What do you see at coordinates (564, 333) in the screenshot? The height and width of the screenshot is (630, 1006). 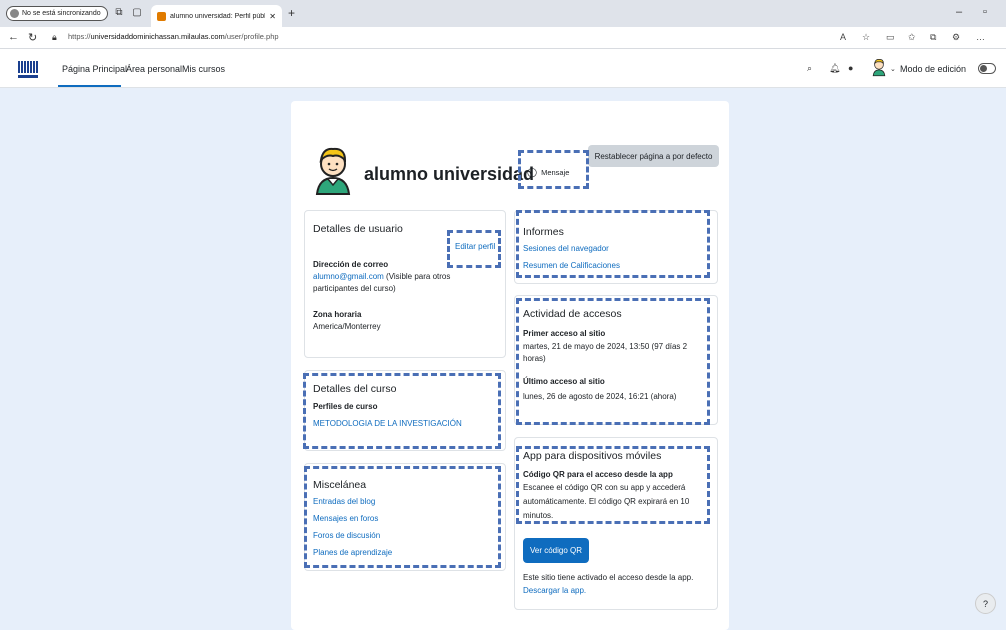 I see `first-access-label: Primer acceso al sitio` at bounding box center [564, 333].